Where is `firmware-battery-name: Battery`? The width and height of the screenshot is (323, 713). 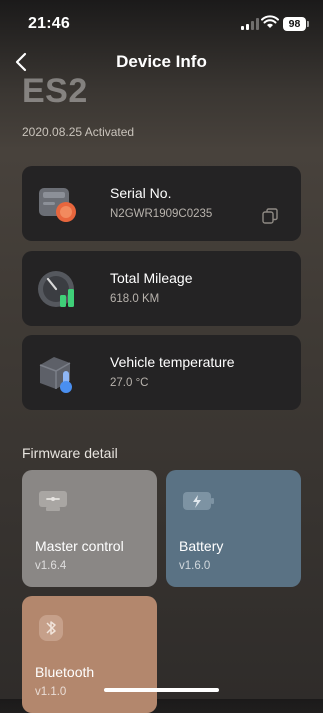 firmware-battery-name: Battery is located at coordinates (201, 546).